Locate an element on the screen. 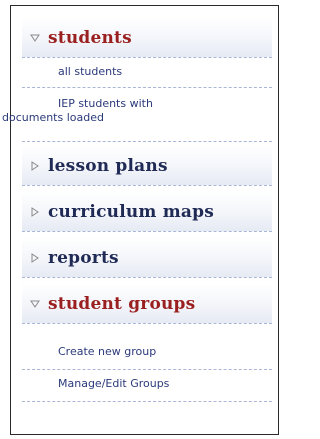 The image size is (320, 439). nav-section-curriculum-maps: curriculum maps is located at coordinates (147, 212).